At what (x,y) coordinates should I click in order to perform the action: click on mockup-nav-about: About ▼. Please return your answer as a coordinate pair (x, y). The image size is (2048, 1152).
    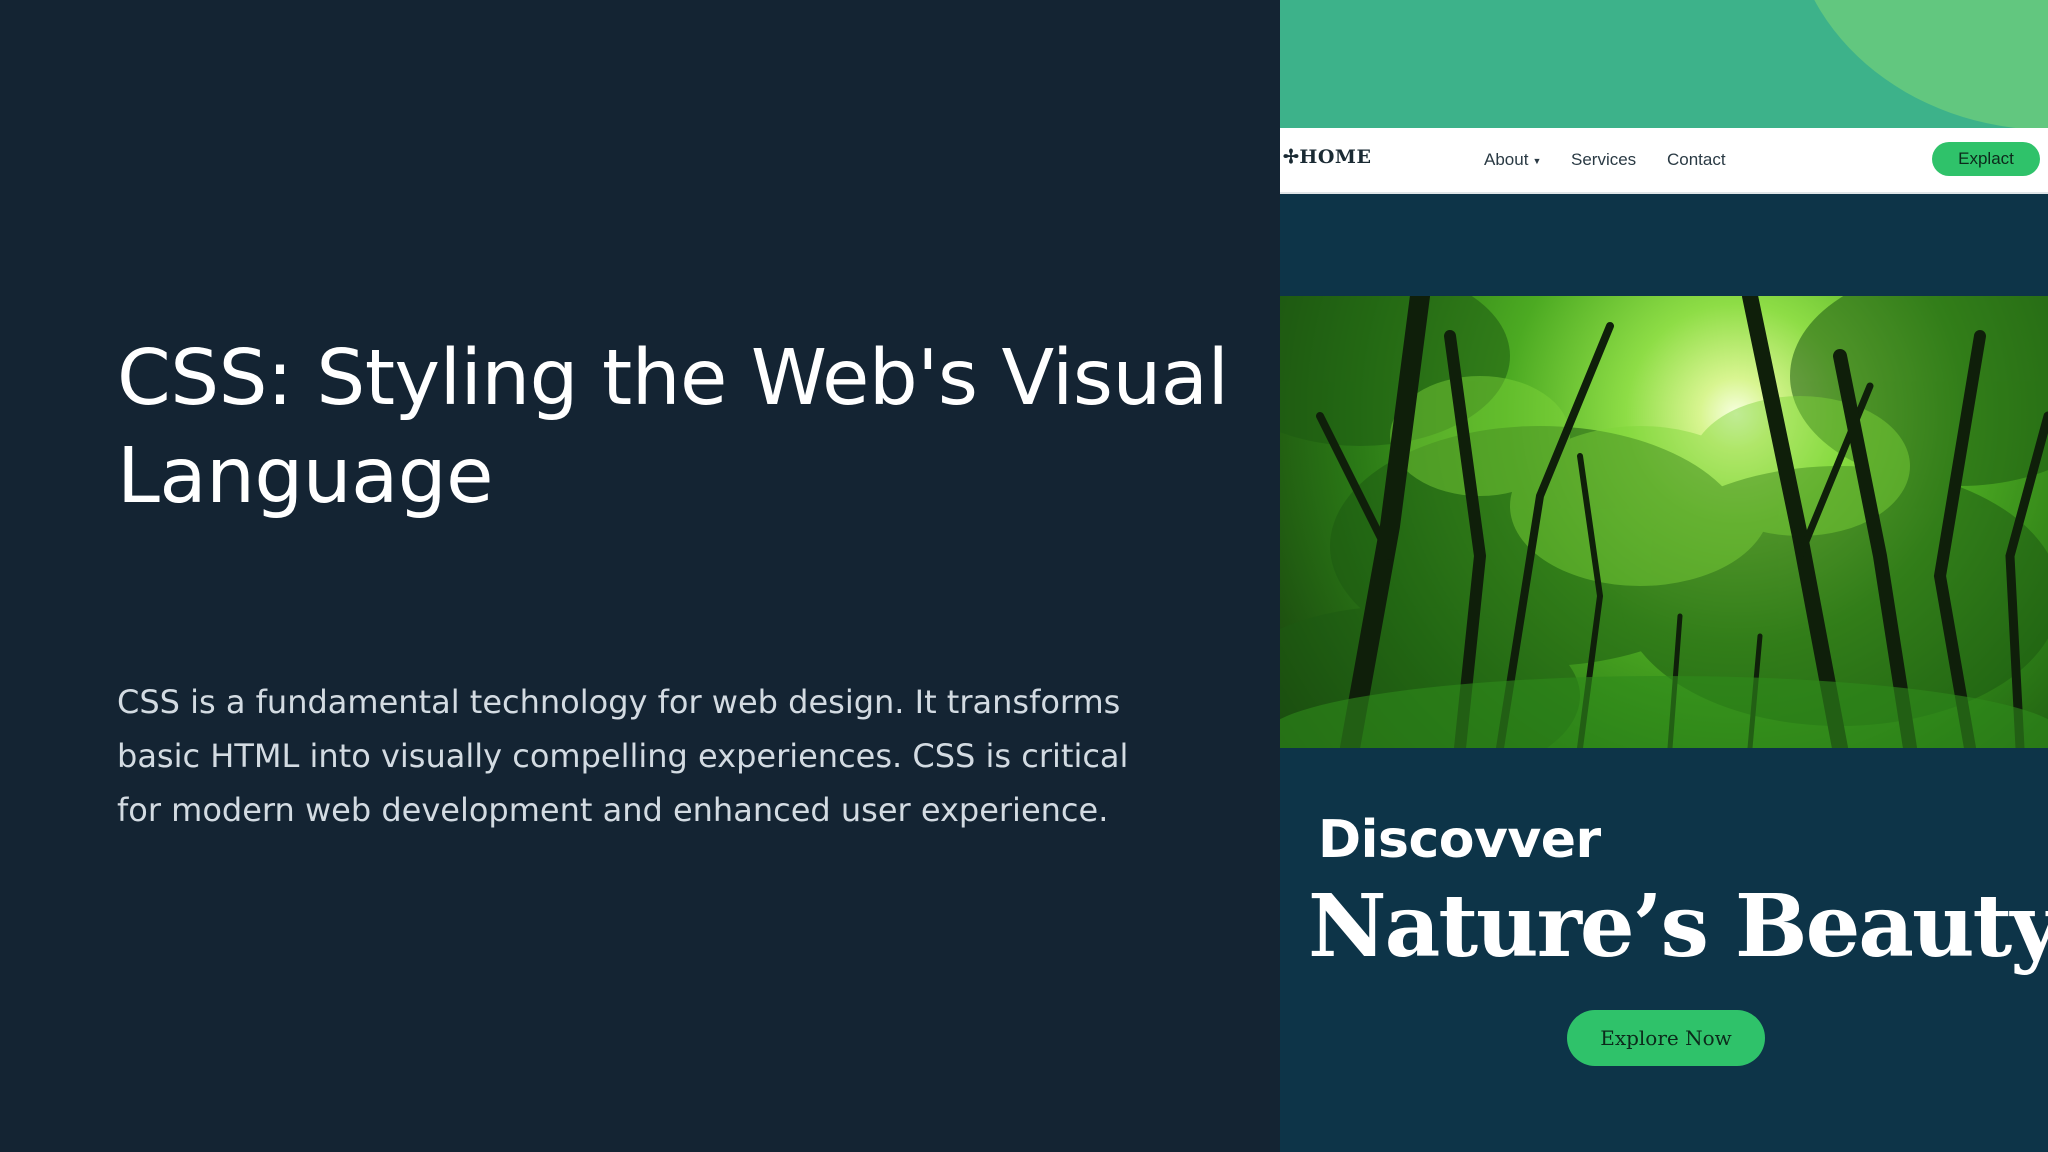
    Looking at the image, I should click on (1512, 160).